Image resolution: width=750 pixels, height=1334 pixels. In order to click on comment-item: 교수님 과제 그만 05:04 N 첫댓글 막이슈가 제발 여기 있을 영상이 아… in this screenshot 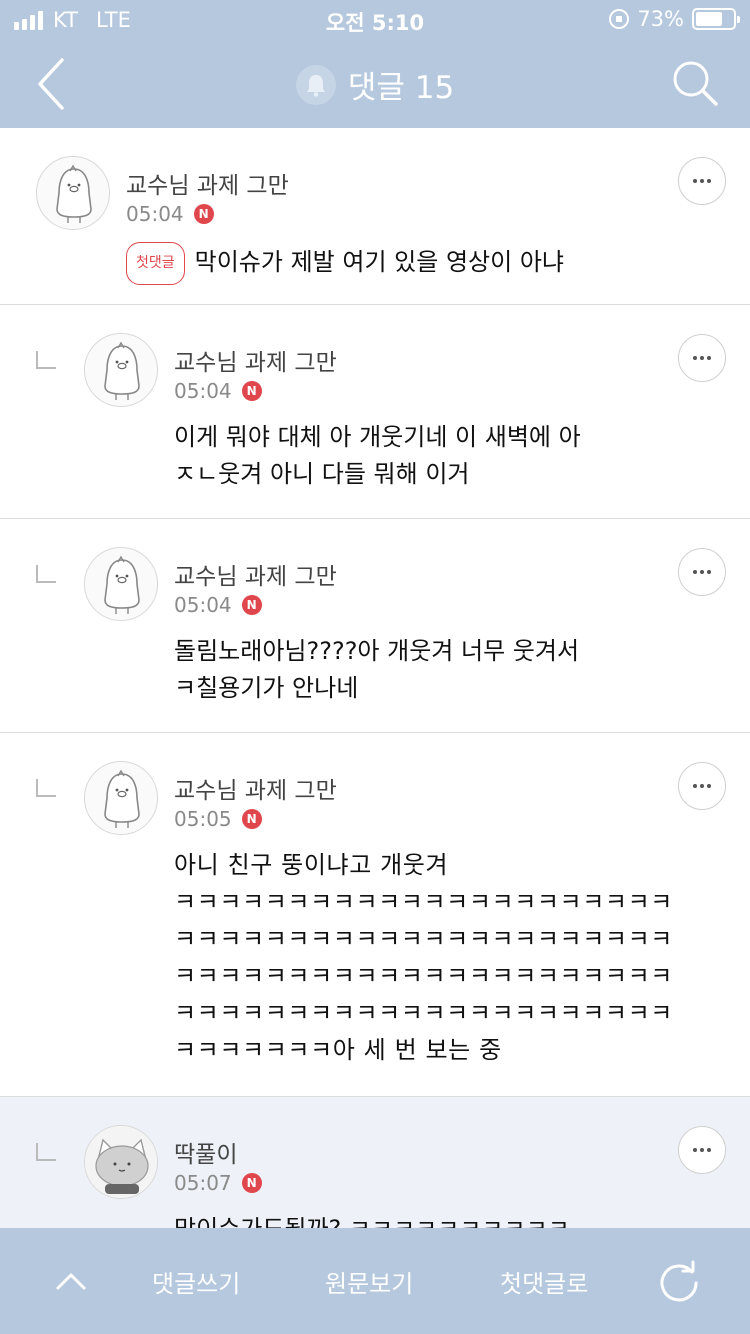, I will do `click(375, 216)`.